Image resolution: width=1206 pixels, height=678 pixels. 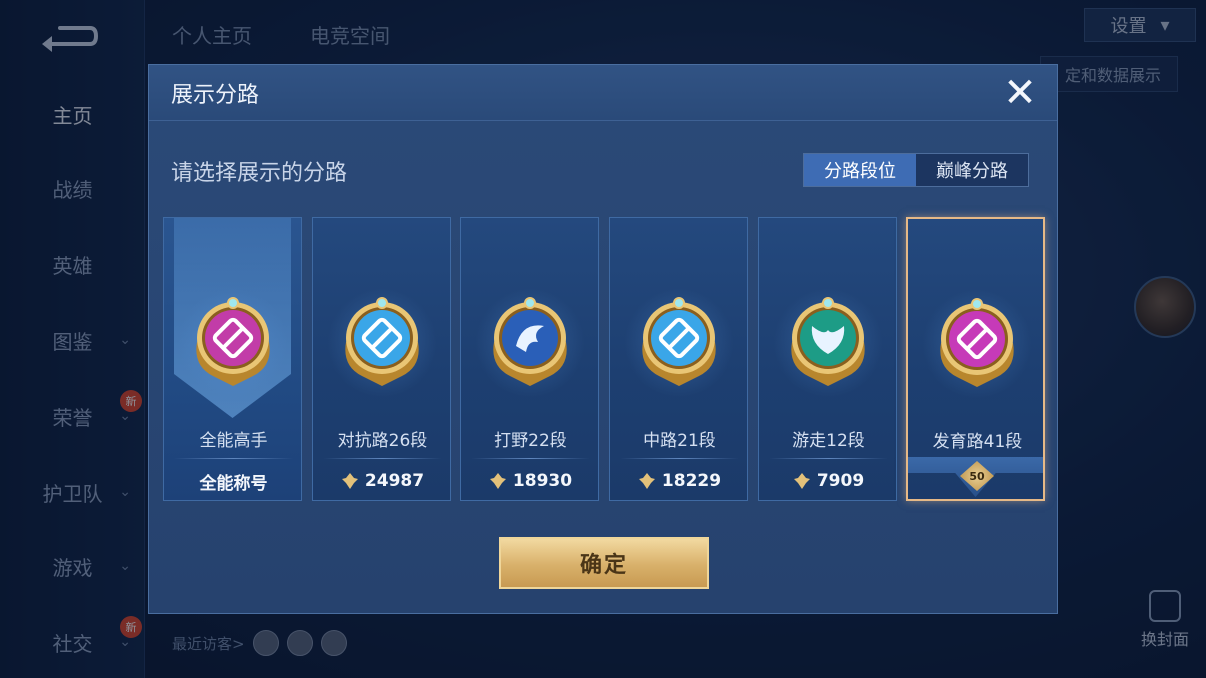 I want to click on lane-score: 全能称号, so click(x=233, y=481).